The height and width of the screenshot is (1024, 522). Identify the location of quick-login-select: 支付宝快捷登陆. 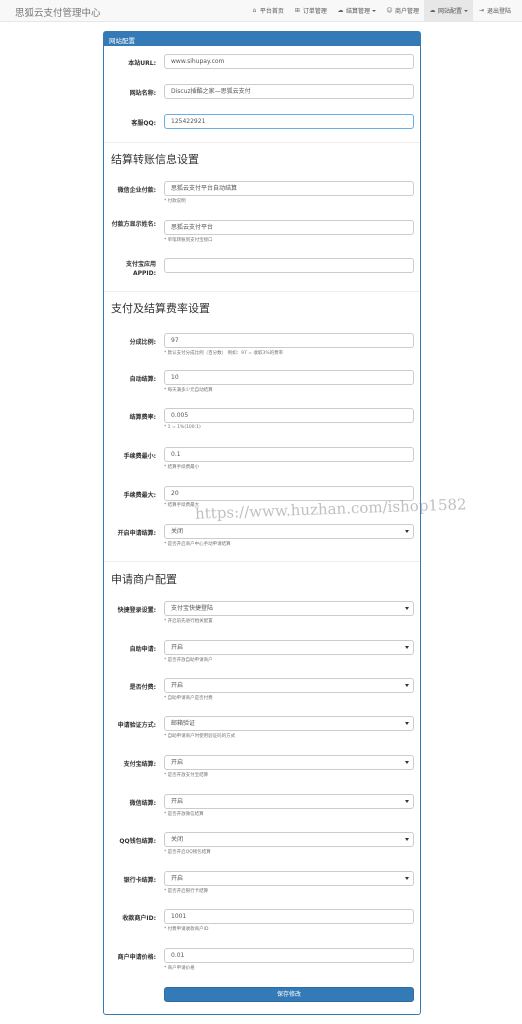
(289, 608).